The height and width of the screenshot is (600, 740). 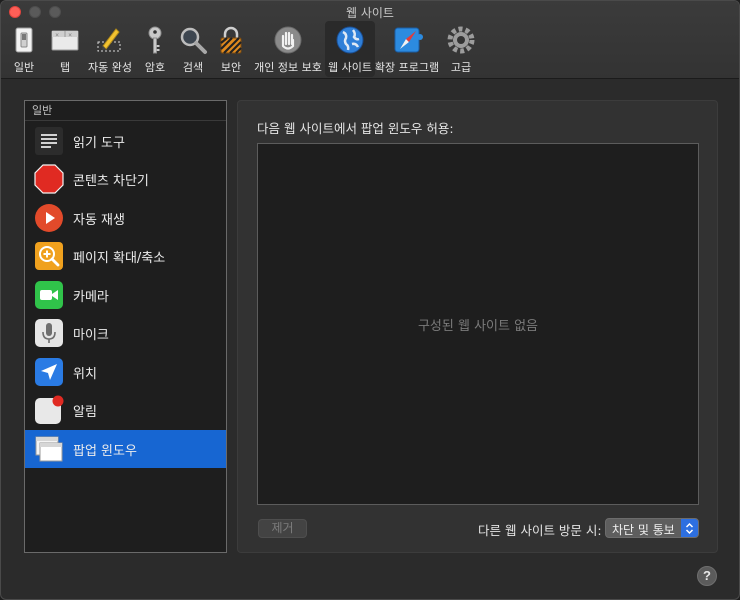 What do you see at coordinates (65, 40) in the screenshot?
I see `tabs-icon: × ×` at bounding box center [65, 40].